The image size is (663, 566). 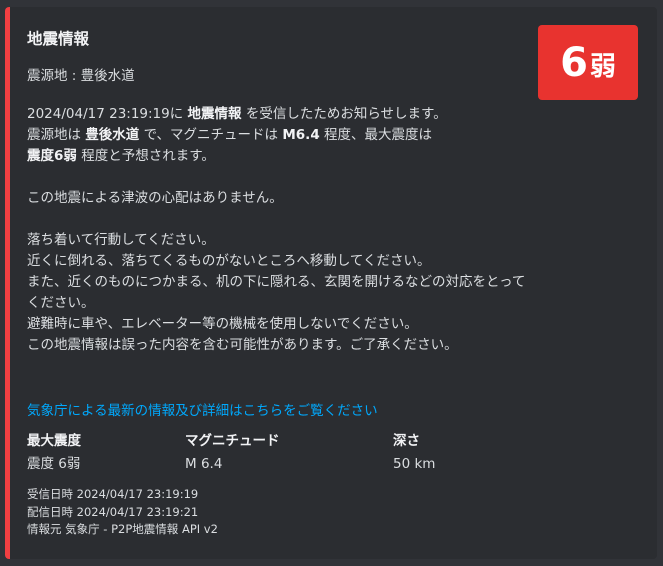 I want to click on received-datetime: 2024/04/17 23:19:19に, so click(x=105, y=114).